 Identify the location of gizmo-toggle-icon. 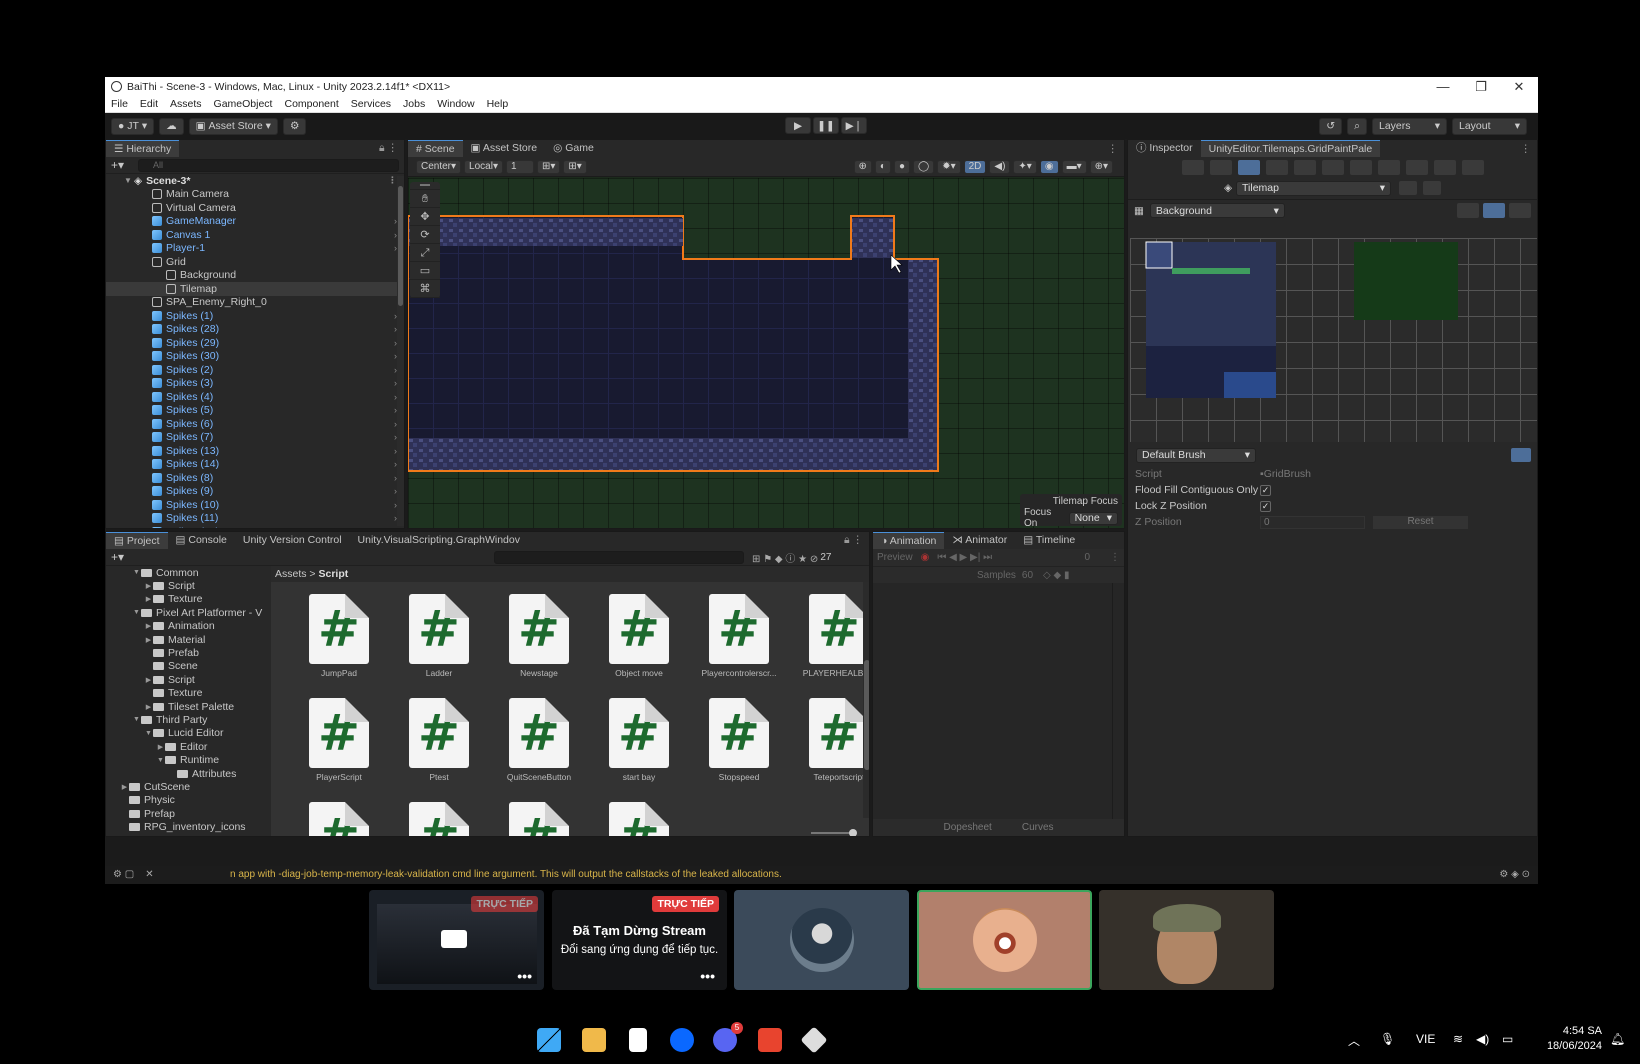
(1520, 210).